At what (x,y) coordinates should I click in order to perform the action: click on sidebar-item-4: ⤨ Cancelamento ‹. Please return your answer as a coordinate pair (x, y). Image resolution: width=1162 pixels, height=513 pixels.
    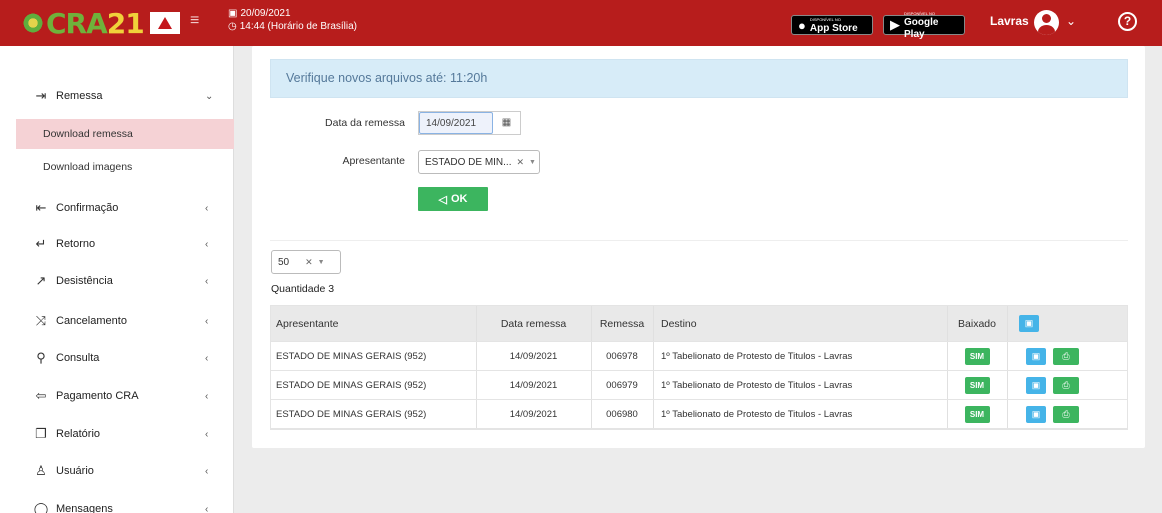
    Looking at the image, I should click on (117, 321).